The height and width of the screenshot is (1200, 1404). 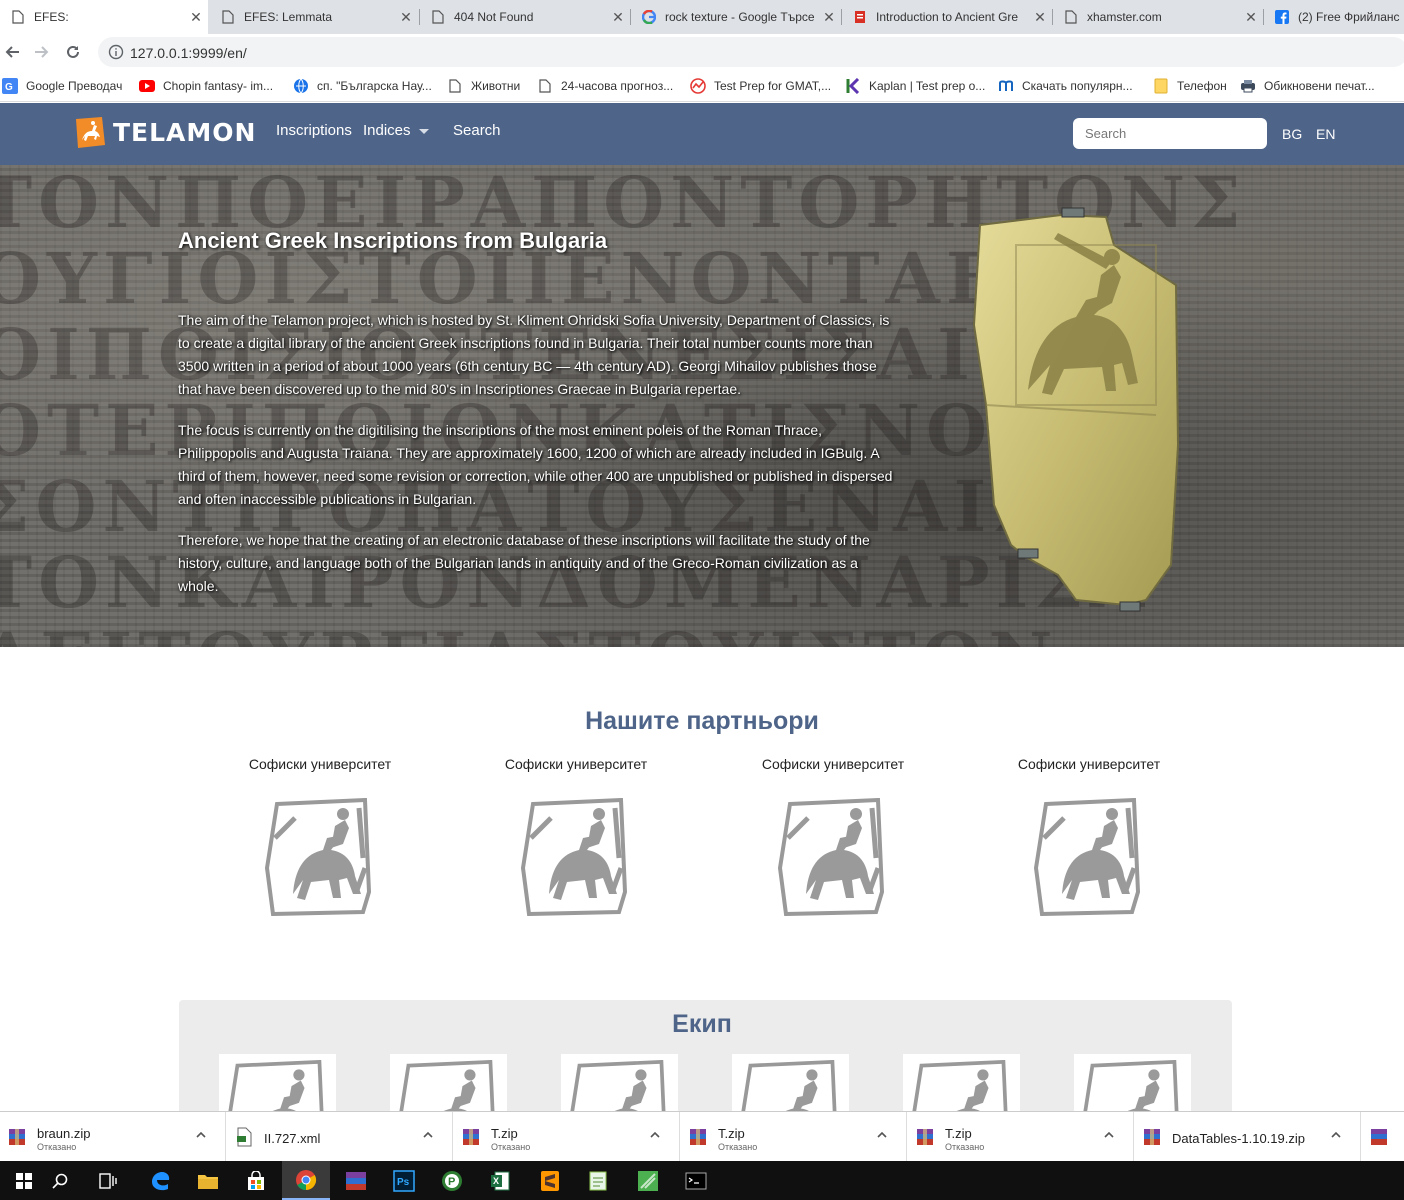 I want to click on sublime-icon, so click(x=550, y=1180).